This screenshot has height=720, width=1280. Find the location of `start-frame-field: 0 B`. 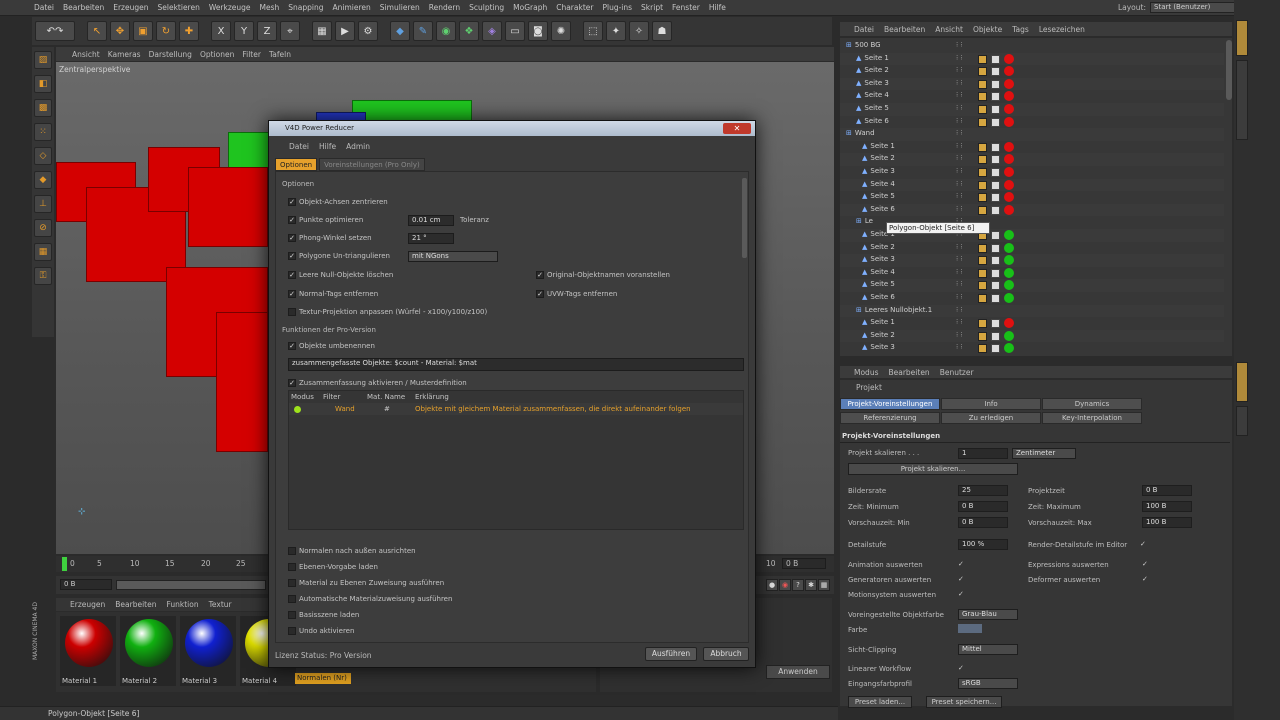

start-frame-field: 0 B is located at coordinates (86, 584).